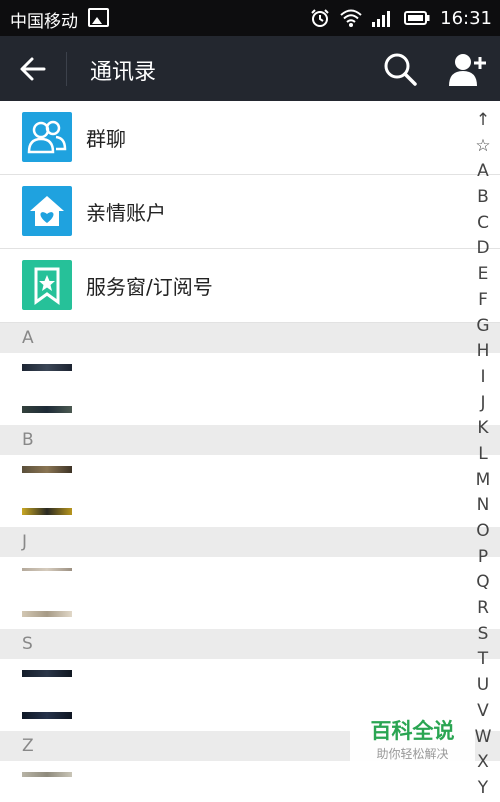 Image resolution: width=500 pixels, height=802 pixels. What do you see at coordinates (483, 481) in the screenshot?
I see `index-letter: M` at bounding box center [483, 481].